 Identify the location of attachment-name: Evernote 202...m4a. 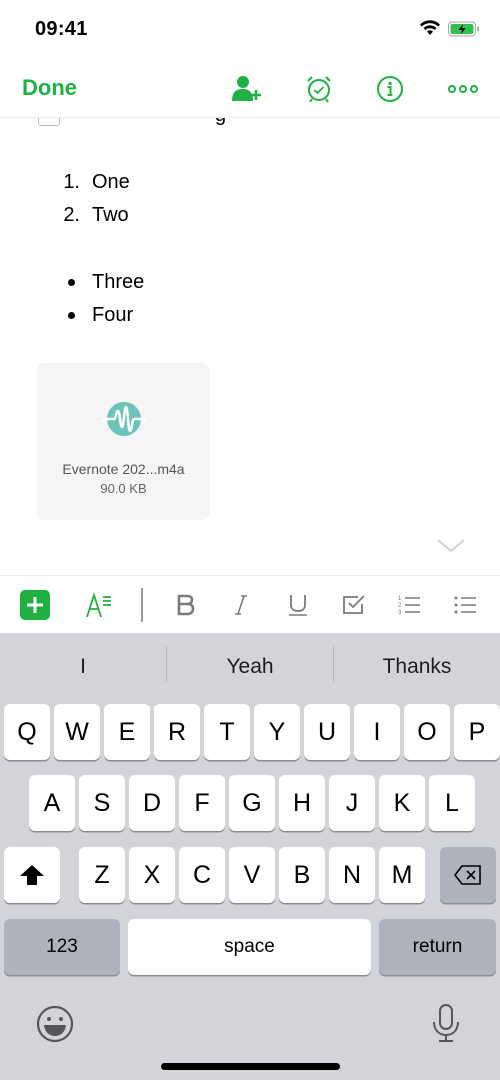
(123, 469).